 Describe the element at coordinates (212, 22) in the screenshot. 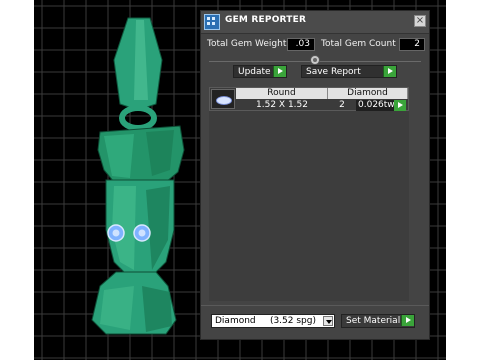

I see `app-logo-icon` at that location.